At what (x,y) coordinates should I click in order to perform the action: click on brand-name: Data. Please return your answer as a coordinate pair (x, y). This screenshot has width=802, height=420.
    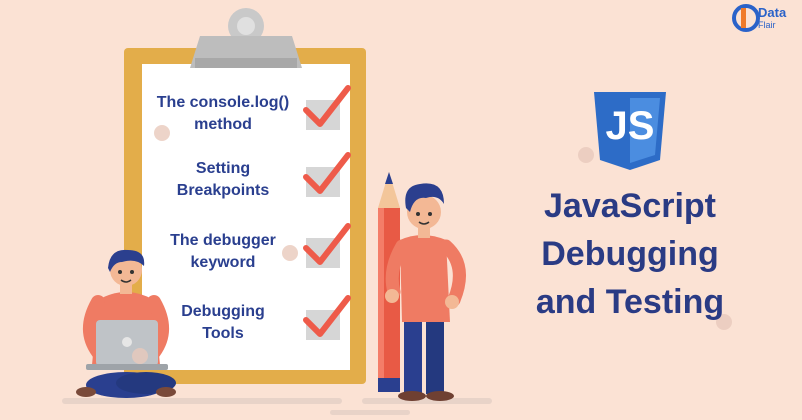
    Looking at the image, I should click on (772, 12).